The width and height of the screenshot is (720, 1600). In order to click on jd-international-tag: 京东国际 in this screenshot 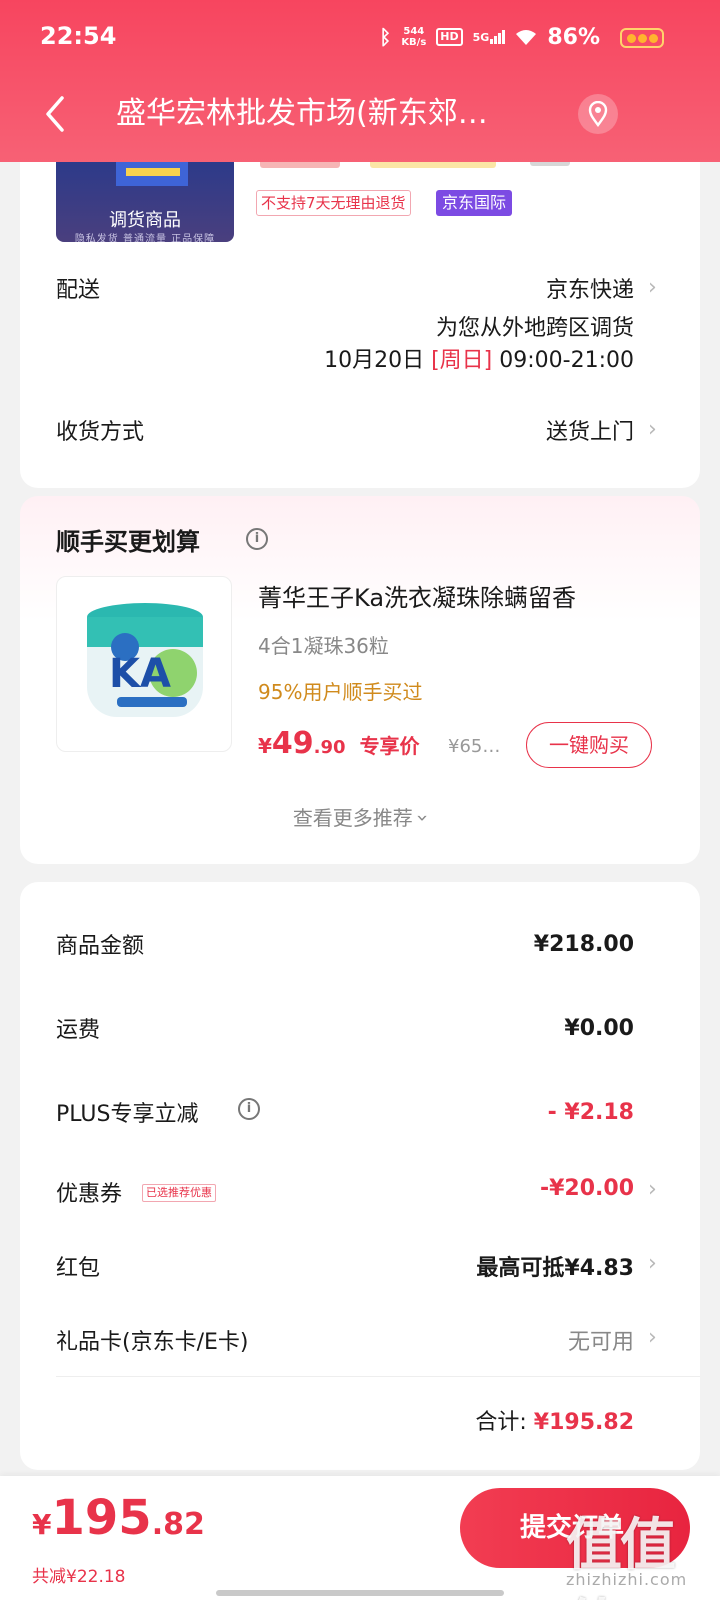, I will do `click(474, 203)`.